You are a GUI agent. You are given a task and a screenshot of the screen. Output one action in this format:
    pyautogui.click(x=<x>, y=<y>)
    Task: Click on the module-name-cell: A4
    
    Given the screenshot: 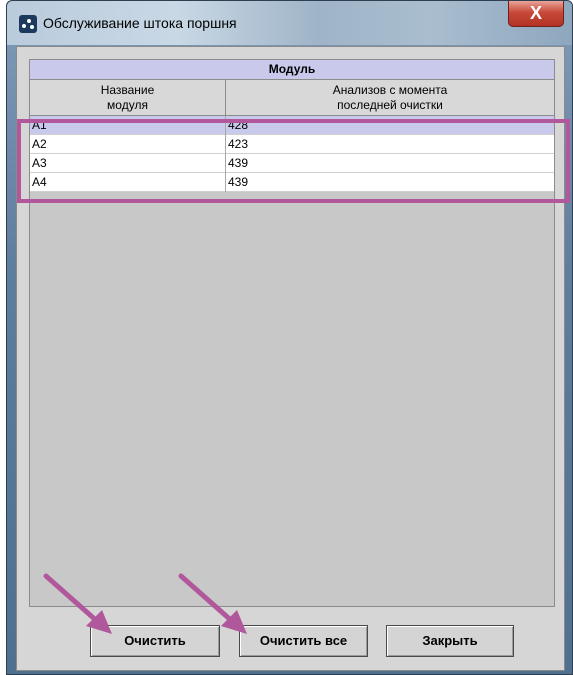 What is the action you would take?
    pyautogui.click(x=128, y=182)
    